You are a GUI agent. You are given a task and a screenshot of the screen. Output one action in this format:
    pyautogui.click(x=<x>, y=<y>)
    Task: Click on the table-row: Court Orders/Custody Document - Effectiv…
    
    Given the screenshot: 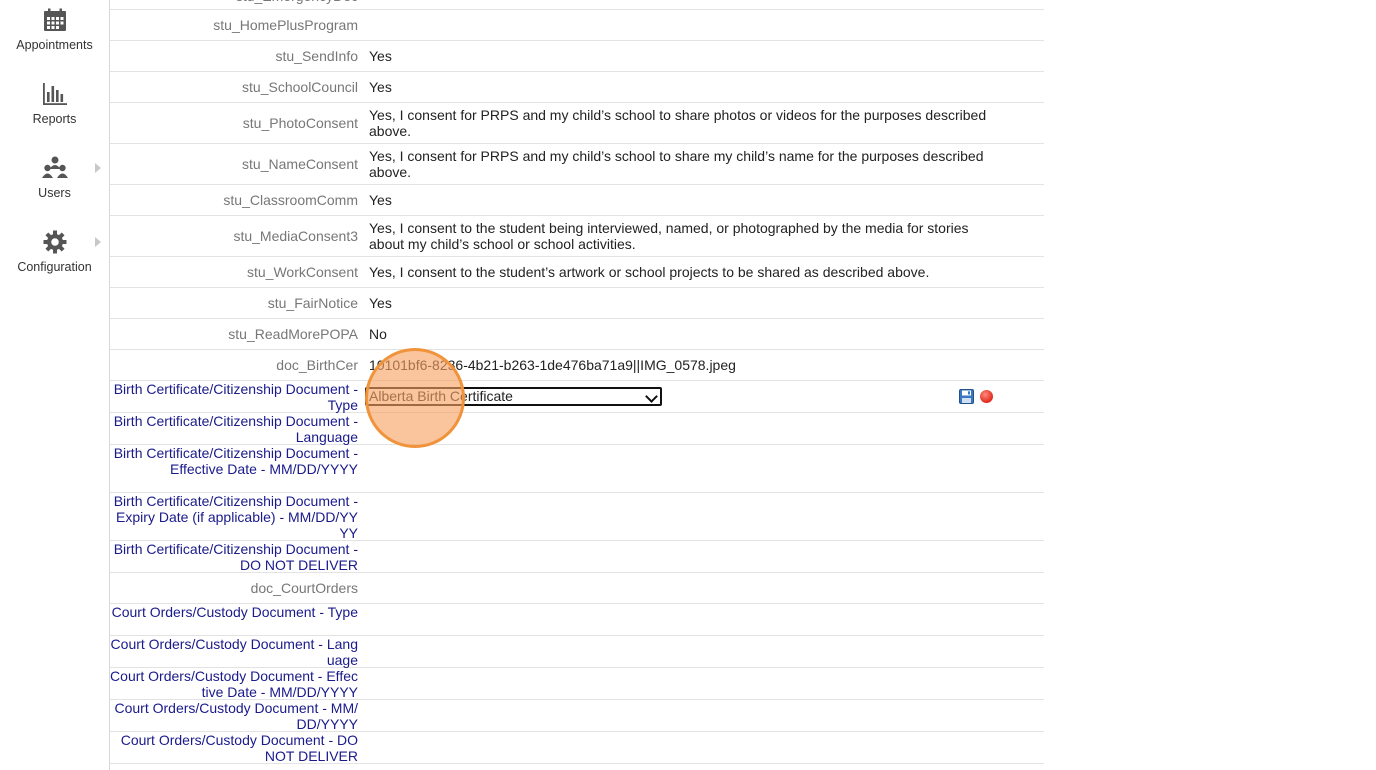 What is the action you would take?
    pyautogui.click(x=577, y=683)
    